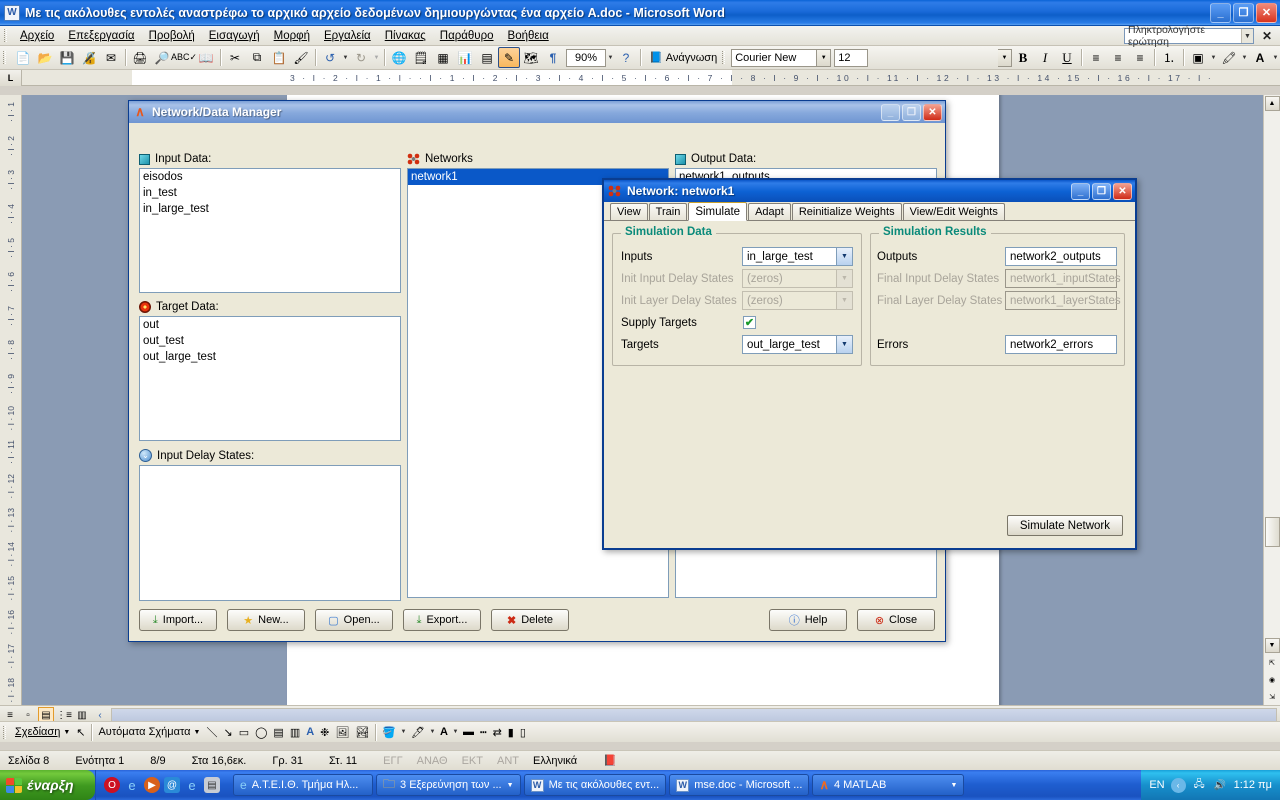 Image resolution: width=1280 pixels, height=800 pixels. What do you see at coordinates (1178, 785) in the screenshot?
I see `show-hidden-icons-icon: ‹` at bounding box center [1178, 785].